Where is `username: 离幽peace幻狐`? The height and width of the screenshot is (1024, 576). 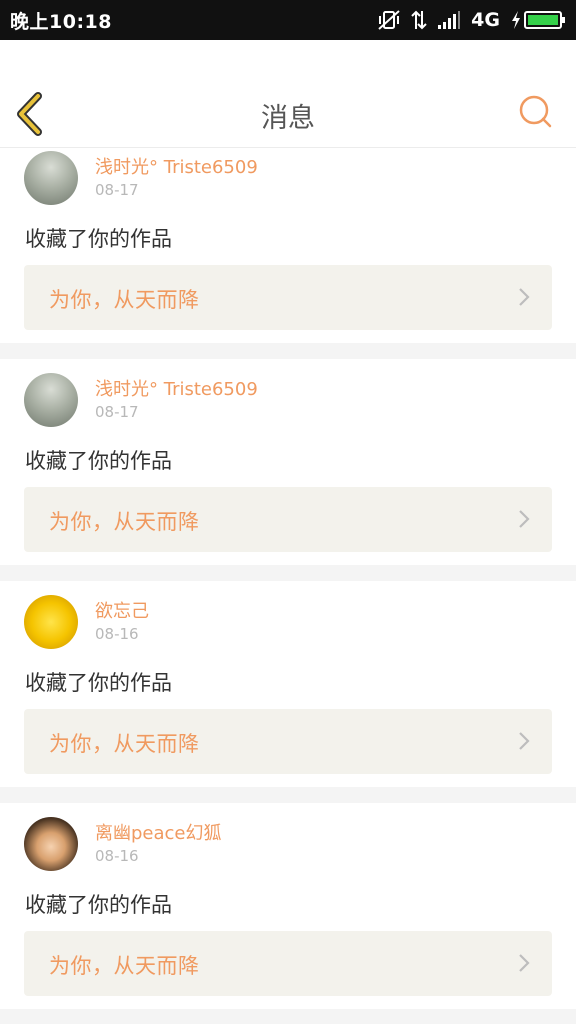 username: 离幽peace幻狐 is located at coordinates (158, 832).